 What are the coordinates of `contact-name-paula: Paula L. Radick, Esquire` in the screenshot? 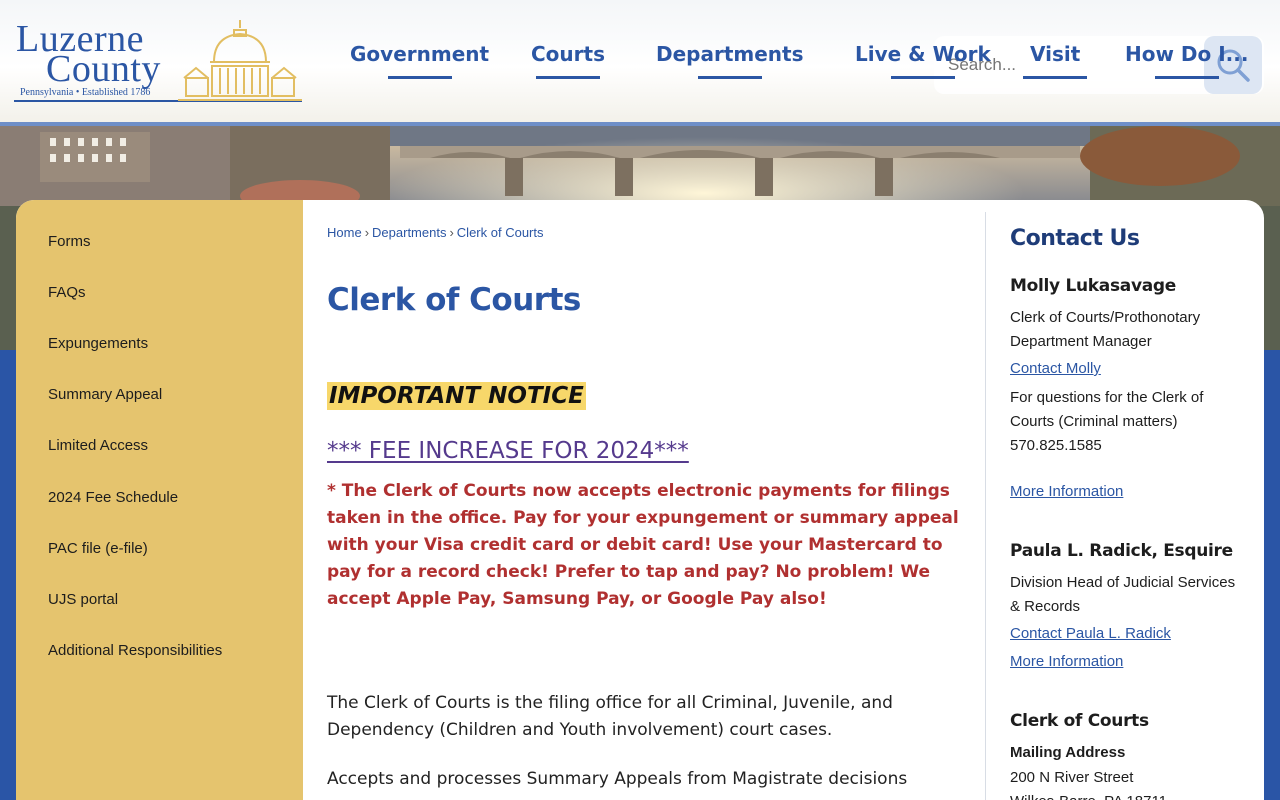 It's located at (1121, 551).